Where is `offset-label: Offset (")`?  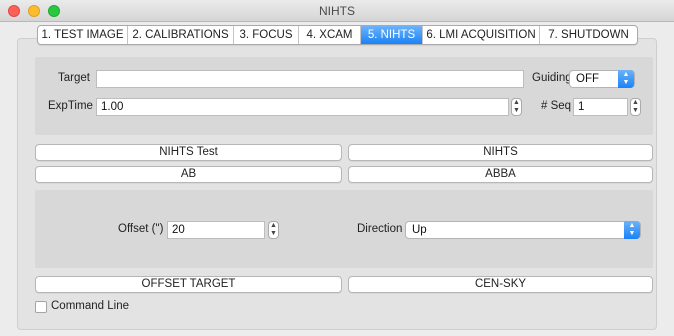
offset-label: Offset (") is located at coordinates (141, 229).